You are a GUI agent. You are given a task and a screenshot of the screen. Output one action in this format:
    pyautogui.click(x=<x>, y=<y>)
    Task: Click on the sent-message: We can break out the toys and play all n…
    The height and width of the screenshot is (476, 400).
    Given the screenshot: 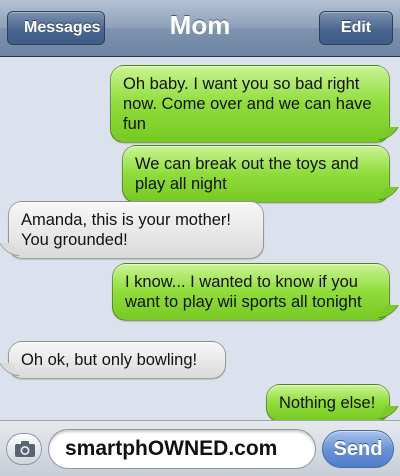 What is the action you would take?
    pyautogui.click(x=256, y=174)
    